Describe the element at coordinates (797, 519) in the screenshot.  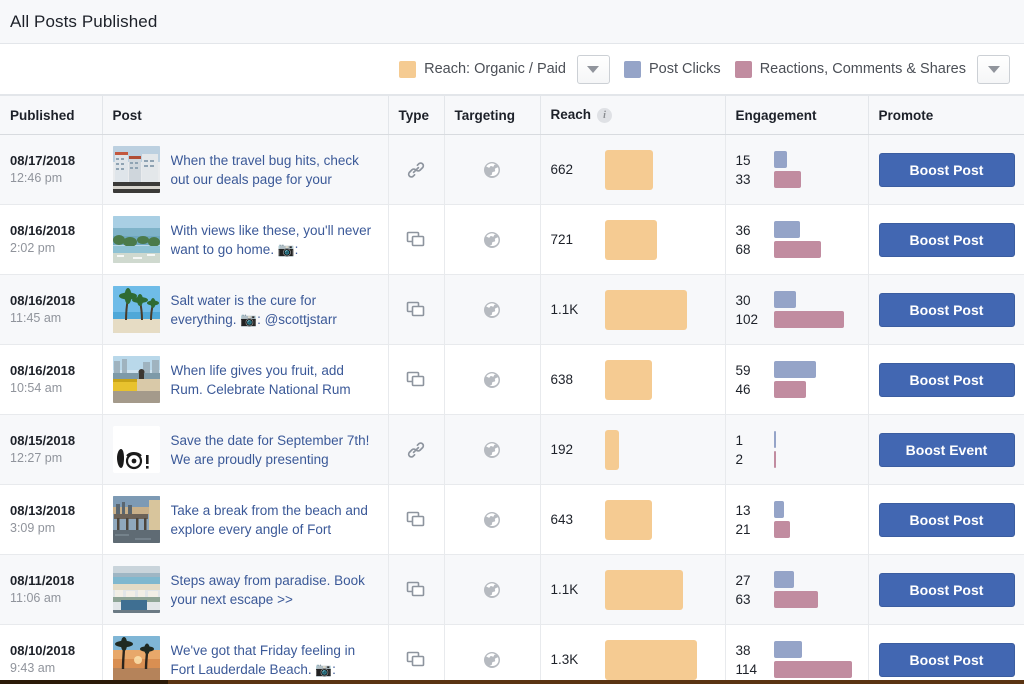
I see `cell-engagement: 13 21` at that location.